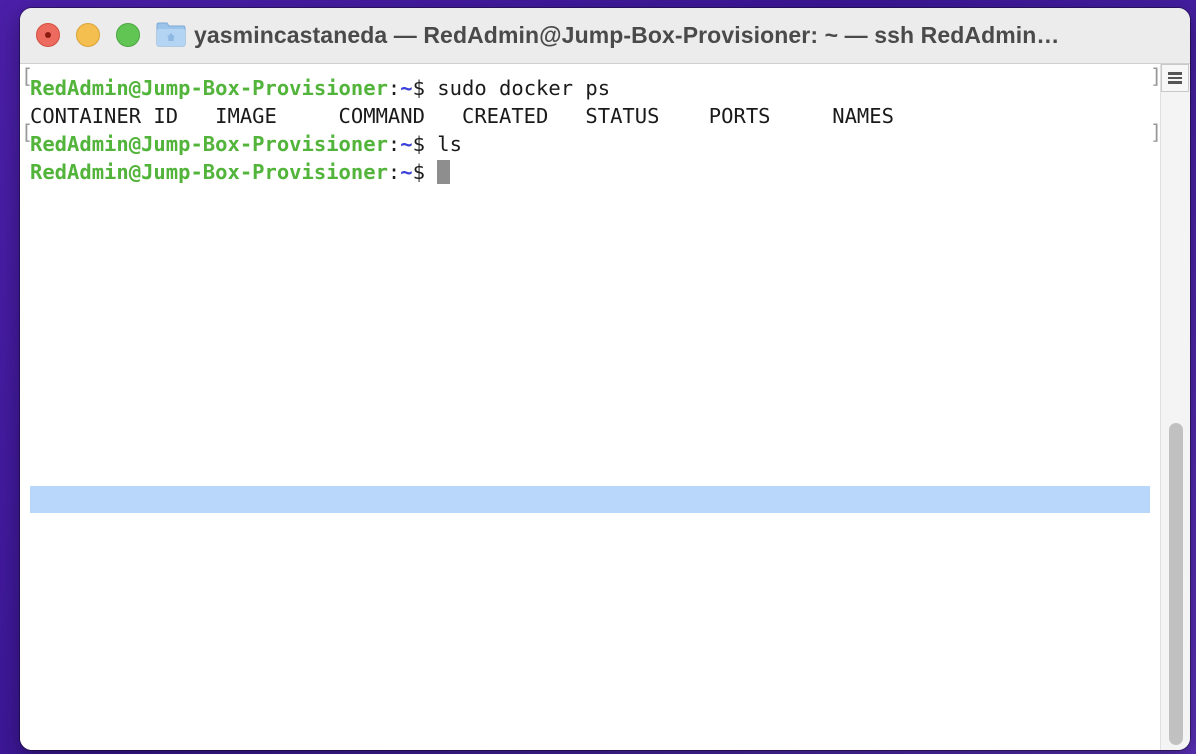  I want to click on terminal-line: RedAdmin@Jump-Box-Provisioner:~$ ls, so click(246, 144).